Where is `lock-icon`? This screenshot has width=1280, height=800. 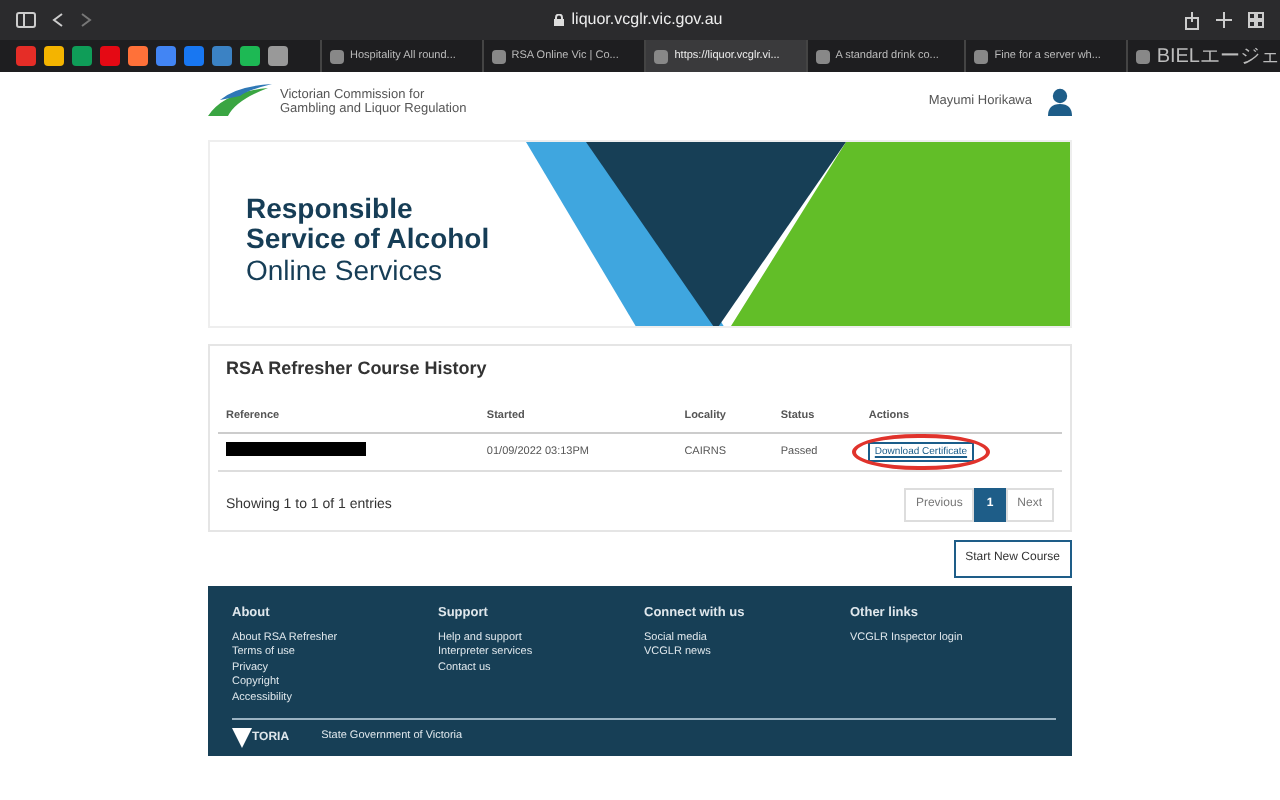 lock-icon is located at coordinates (558, 20).